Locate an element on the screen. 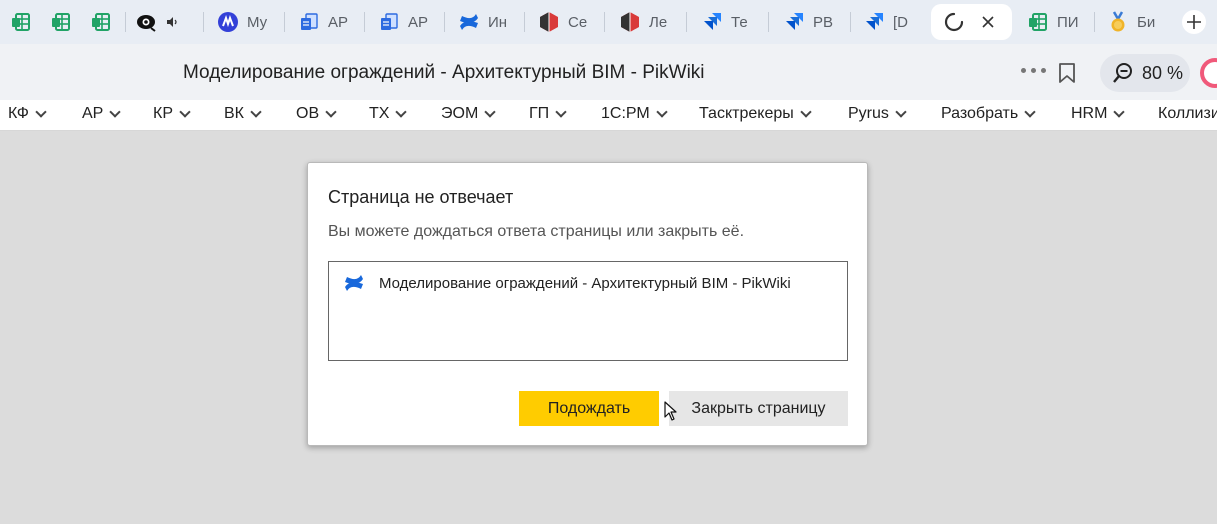  tab-title: [D is located at coordinates (900, 22).